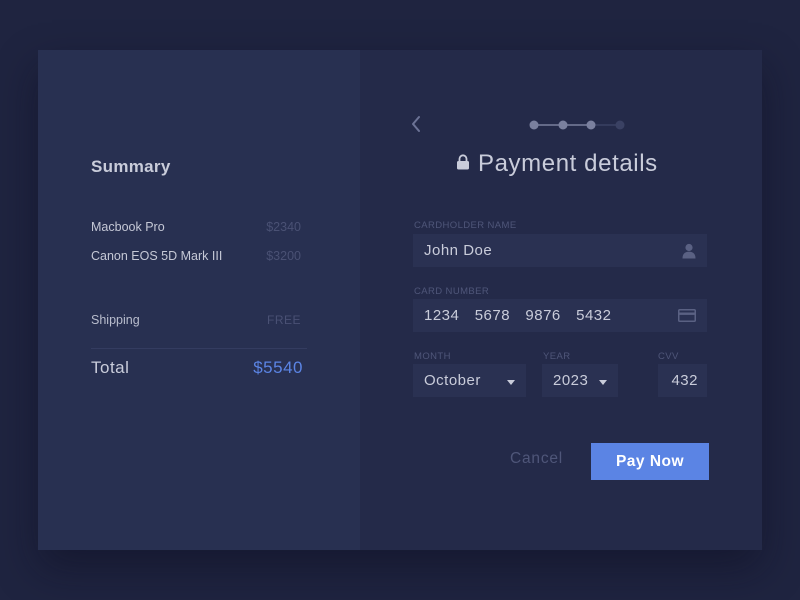 The width and height of the screenshot is (800, 600). I want to click on card-number-field: 1234 5678 9876 5432, so click(560, 315).